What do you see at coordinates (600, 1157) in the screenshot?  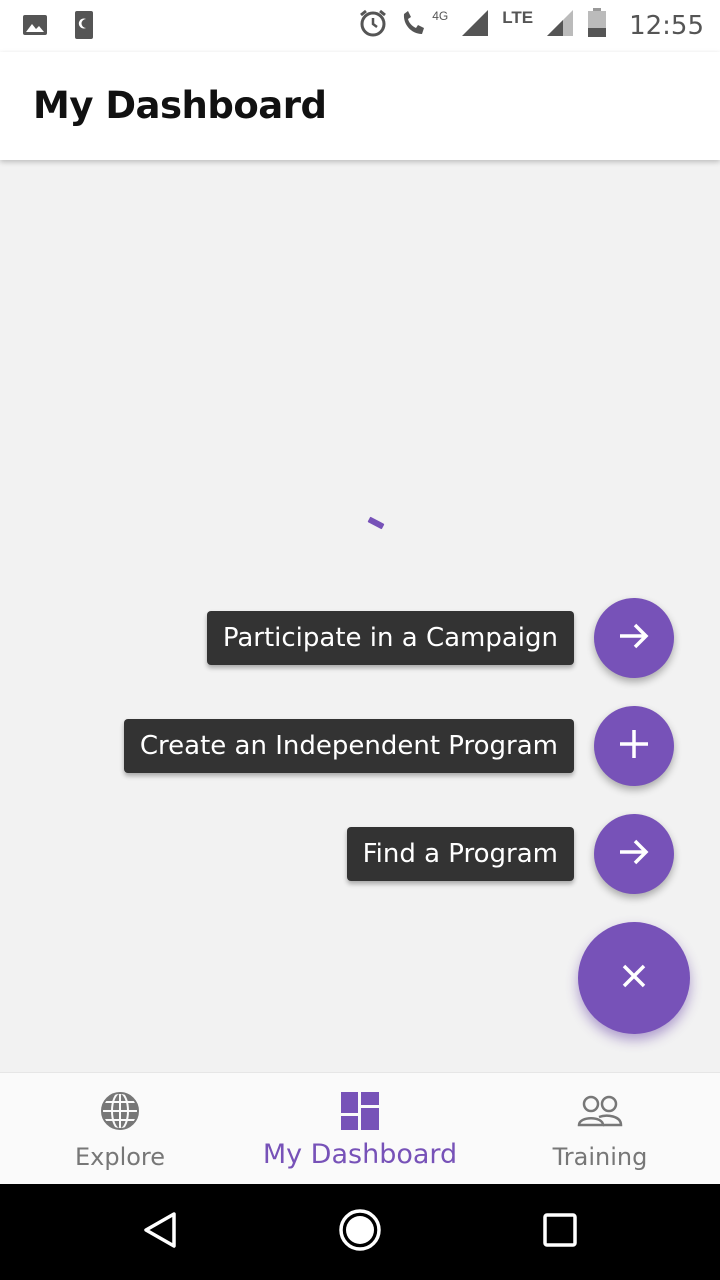 I see `nav-label-training: Training` at bounding box center [600, 1157].